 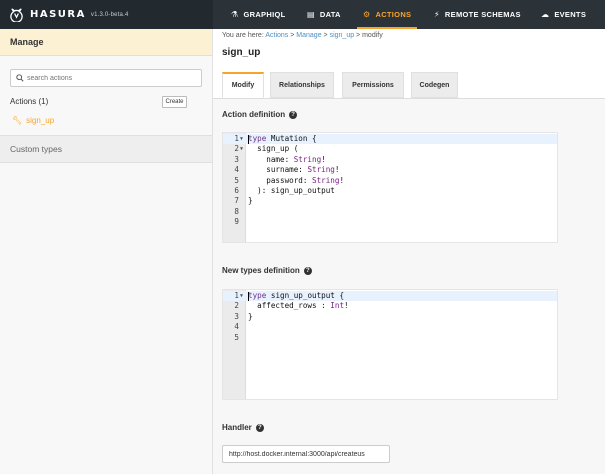 What do you see at coordinates (390, 212) in the screenshot?
I see `code-line: 8` at bounding box center [390, 212].